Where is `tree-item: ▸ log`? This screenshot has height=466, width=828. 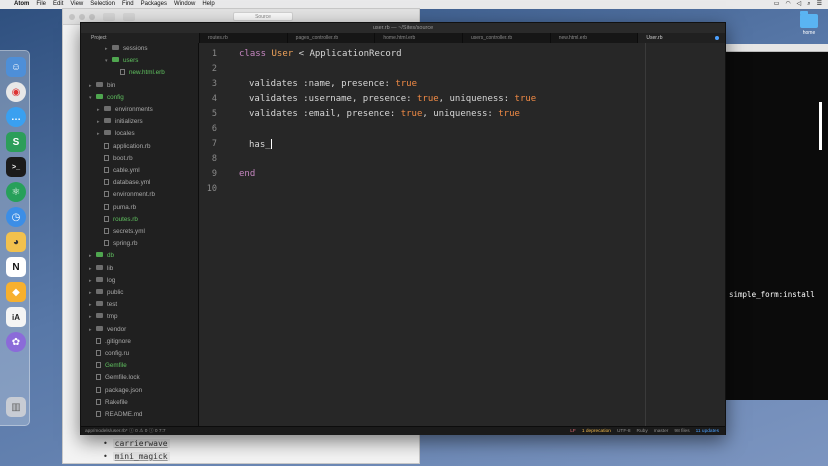
tree-item: ▸ log is located at coordinates (102, 281).